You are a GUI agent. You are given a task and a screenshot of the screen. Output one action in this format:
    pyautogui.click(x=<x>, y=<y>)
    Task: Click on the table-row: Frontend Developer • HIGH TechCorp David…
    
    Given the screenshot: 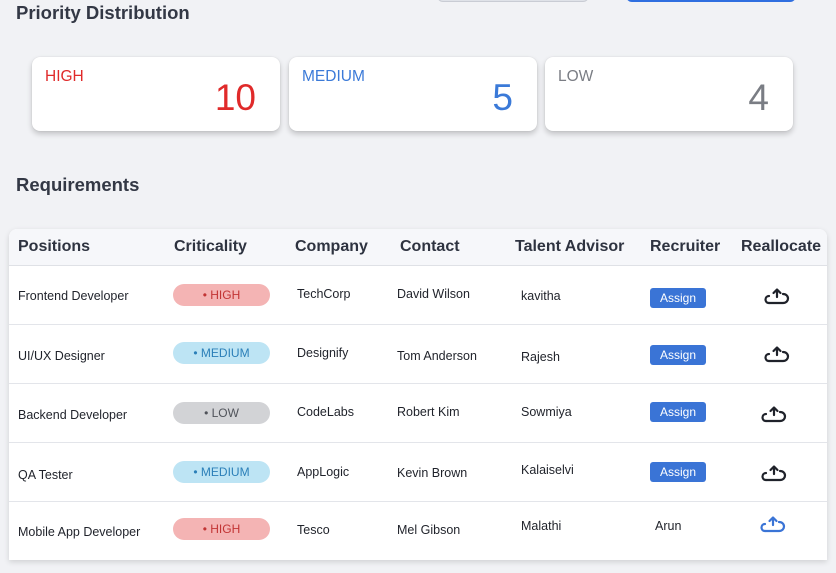 What is the action you would take?
    pyautogui.click(x=418, y=295)
    